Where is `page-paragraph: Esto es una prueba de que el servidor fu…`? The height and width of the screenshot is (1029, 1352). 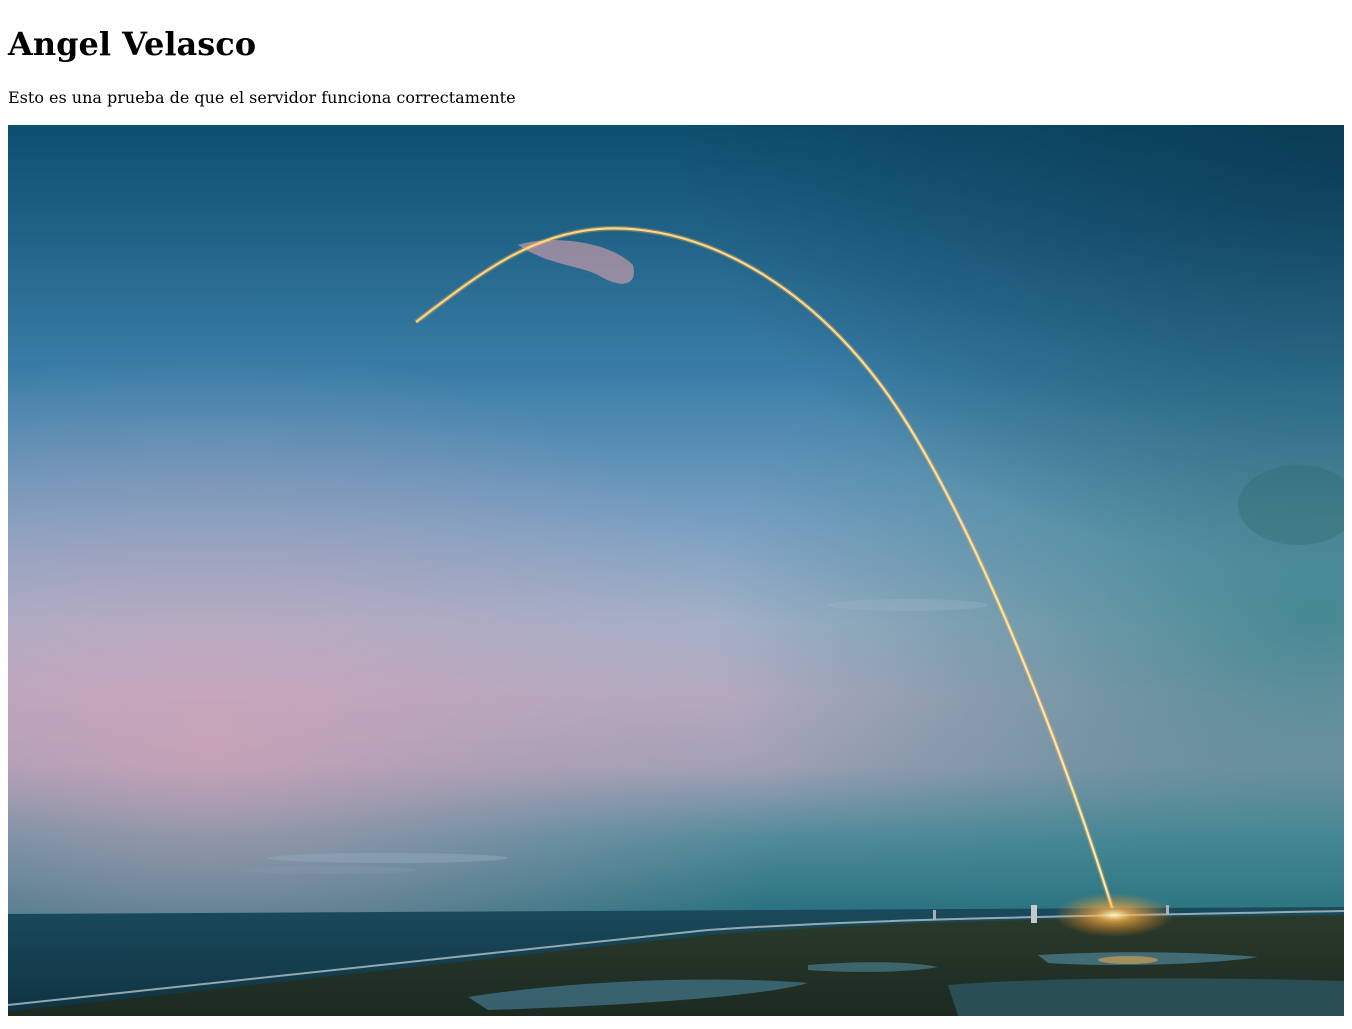
page-paragraph: Esto es una prueba de que el servidor fu… is located at coordinates (262, 97).